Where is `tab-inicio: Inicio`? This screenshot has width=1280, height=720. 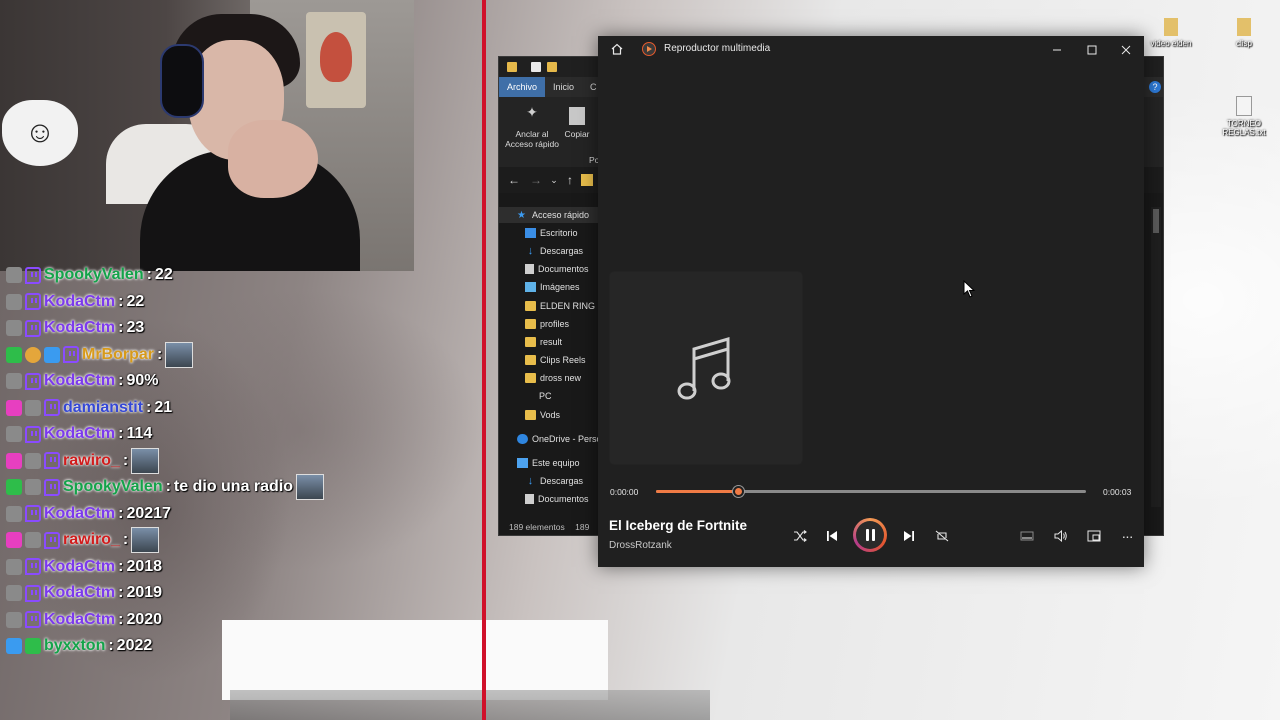 tab-inicio: Inicio is located at coordinates (563, 87).